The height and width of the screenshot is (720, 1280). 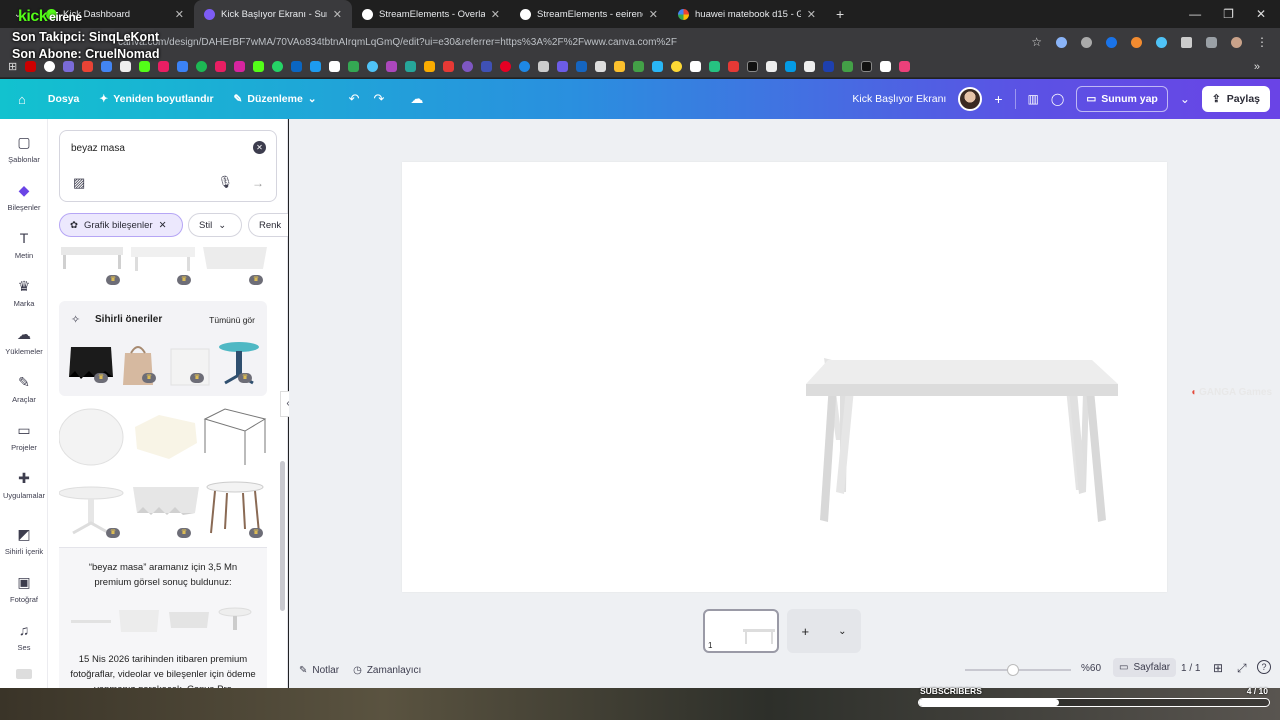 I want to click on rail-item-apps: ✚ Uygulamalar, so click(x=24, y=485).